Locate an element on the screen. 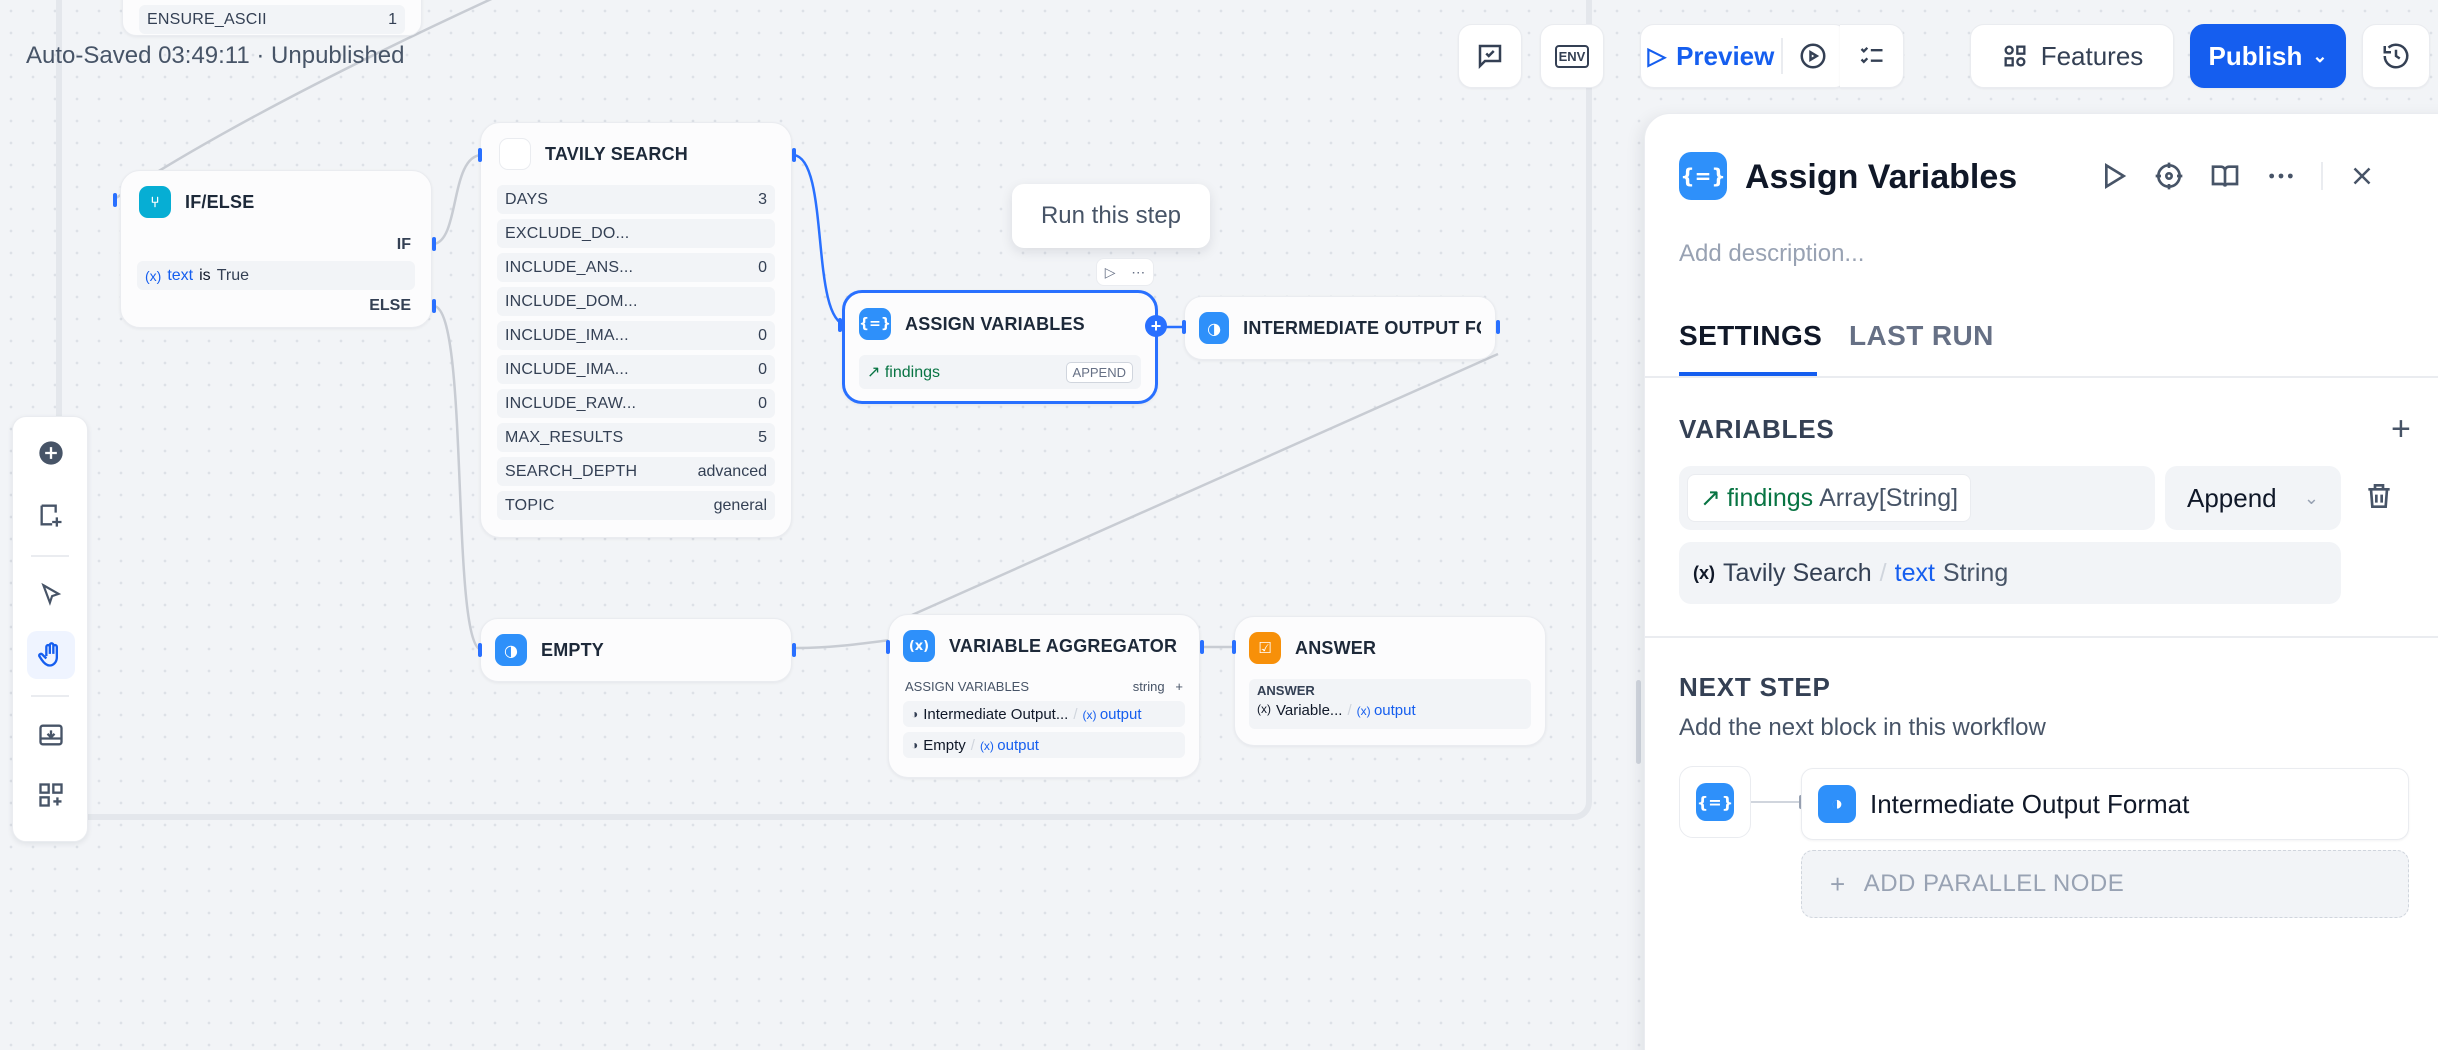  tab-settings: SETTINGS is located at coordinates (1750, 336).